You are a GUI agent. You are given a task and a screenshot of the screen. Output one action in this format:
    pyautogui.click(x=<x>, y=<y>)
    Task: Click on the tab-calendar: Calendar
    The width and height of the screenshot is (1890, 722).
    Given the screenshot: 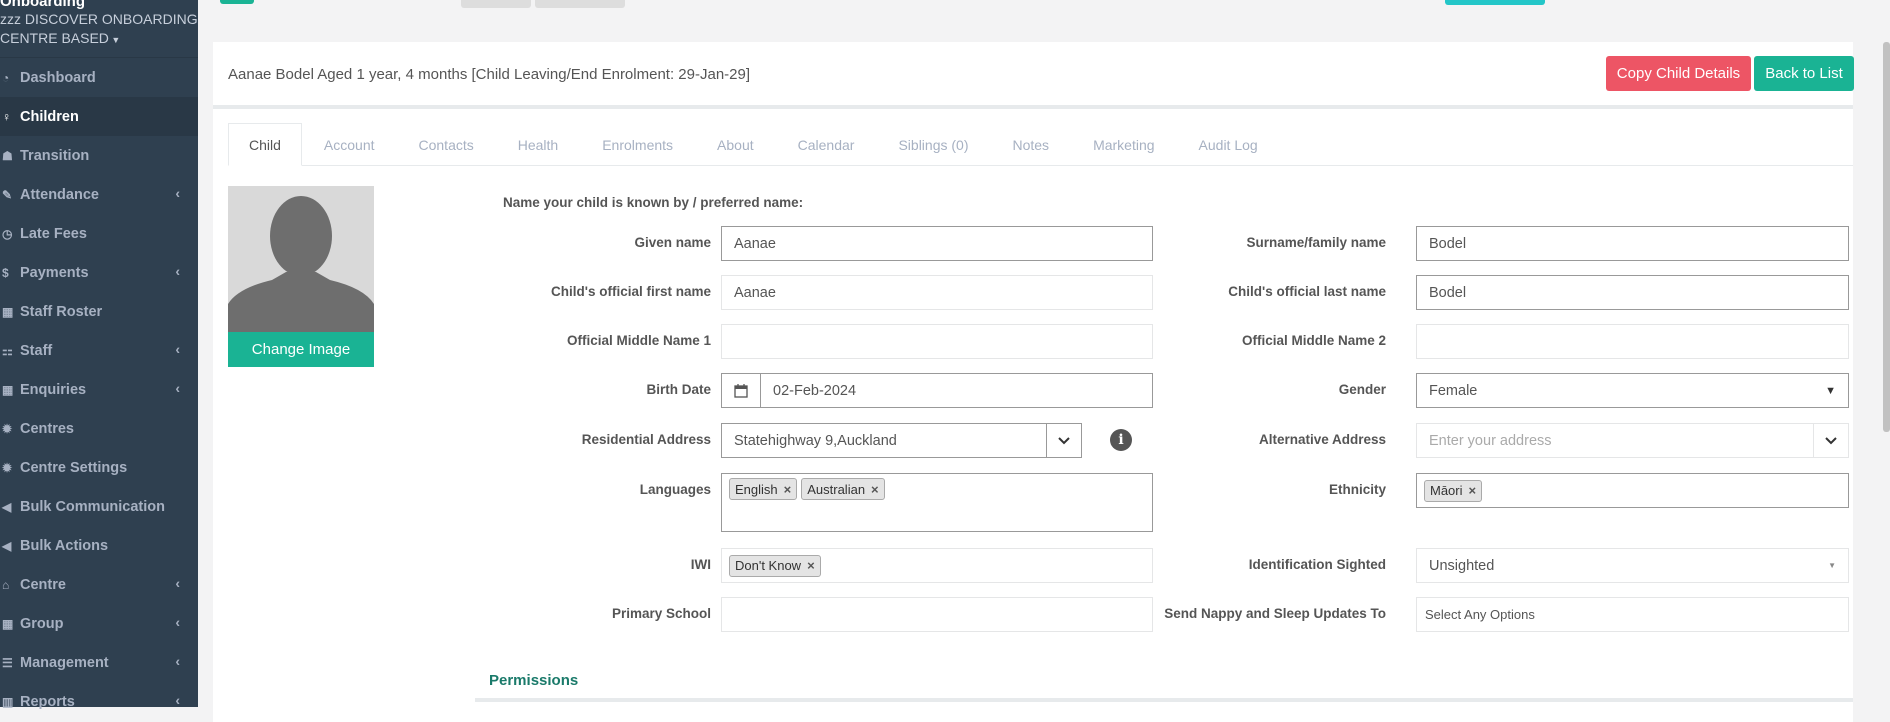 What is the action you would take?
    pyautogui.click(x=826, y=144)
    